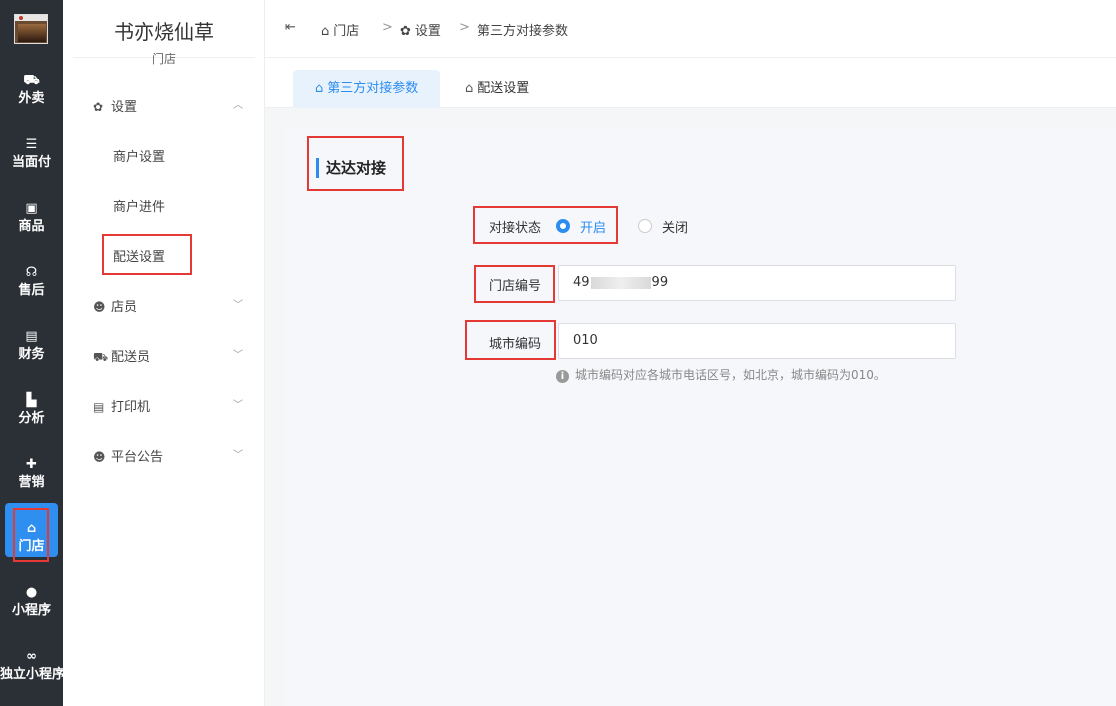 The height and width of the screenshot is (706, 1116). I want to click on breadcrumb-settings: ✿ 设置, so click(420, 29).